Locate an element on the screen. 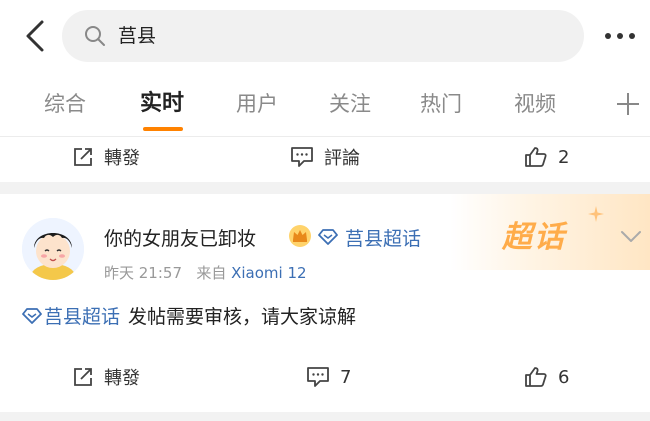  content-supertopic-tag: 莒县超话 is located at coordinates (71, 315).